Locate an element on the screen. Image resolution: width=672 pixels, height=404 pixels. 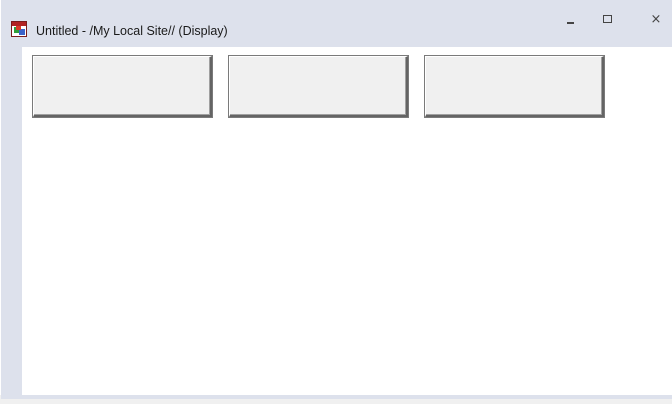
maximize-icon is located at coordinates (607, 19).